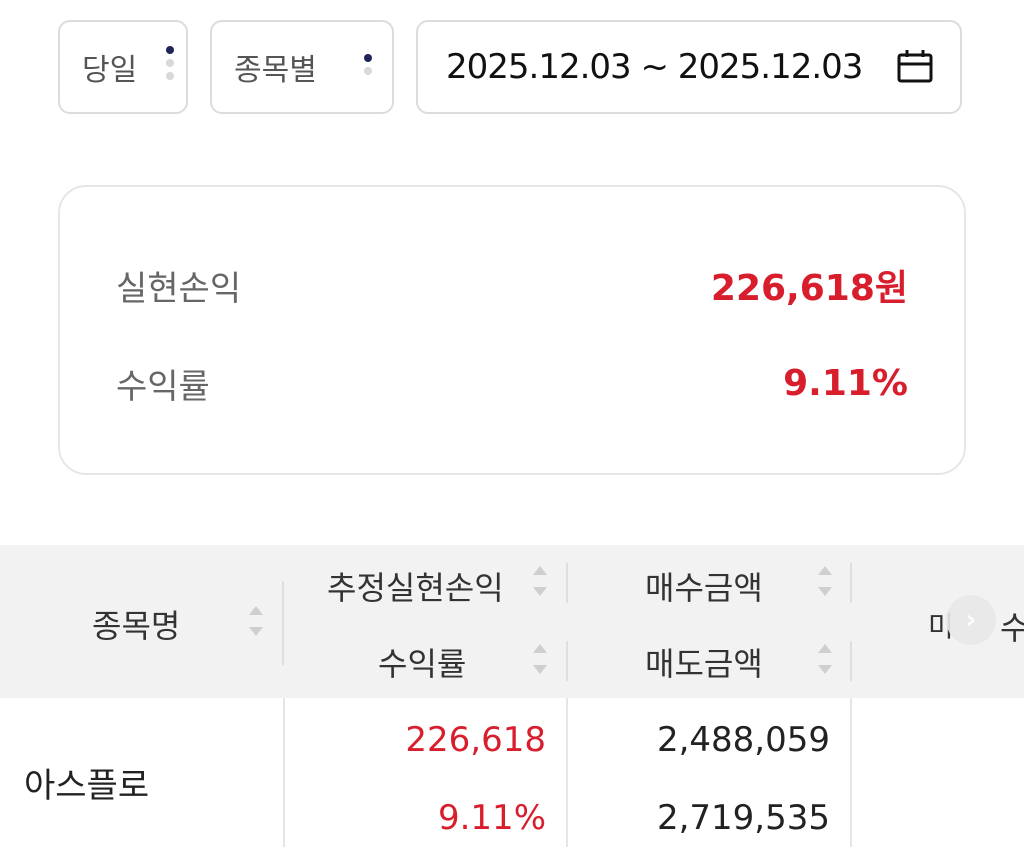 Image resolution: width=1024 pixels, height=847 pixels. I want to click on group-select: 종목별, so click(302, 67).